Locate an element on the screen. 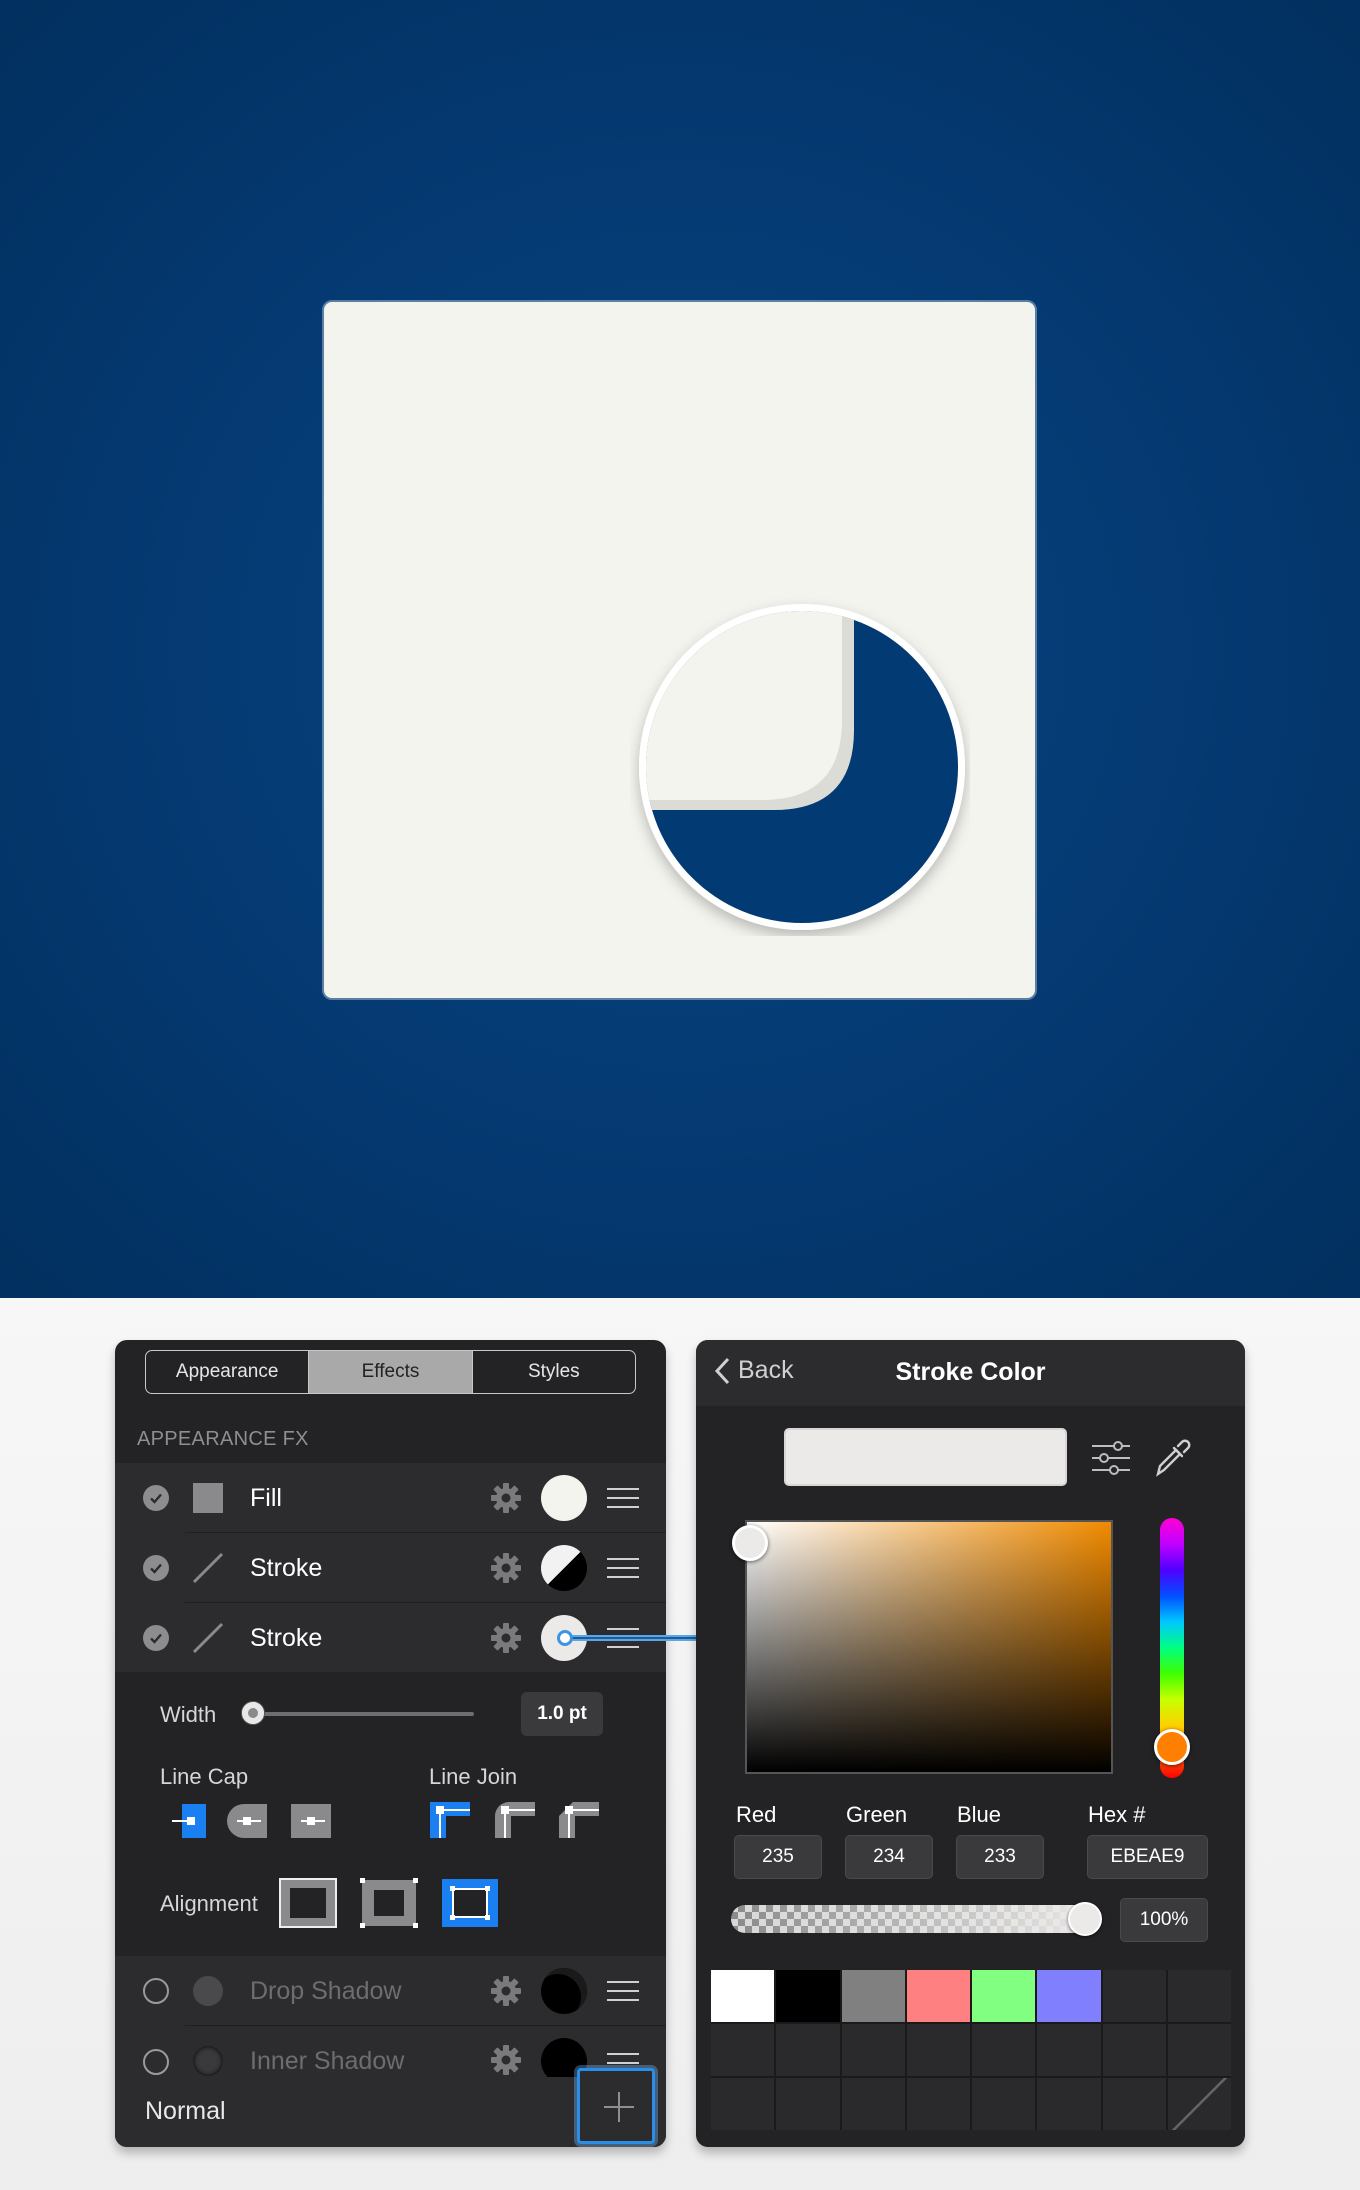  connector-line is located at coordinates (630, 1638).